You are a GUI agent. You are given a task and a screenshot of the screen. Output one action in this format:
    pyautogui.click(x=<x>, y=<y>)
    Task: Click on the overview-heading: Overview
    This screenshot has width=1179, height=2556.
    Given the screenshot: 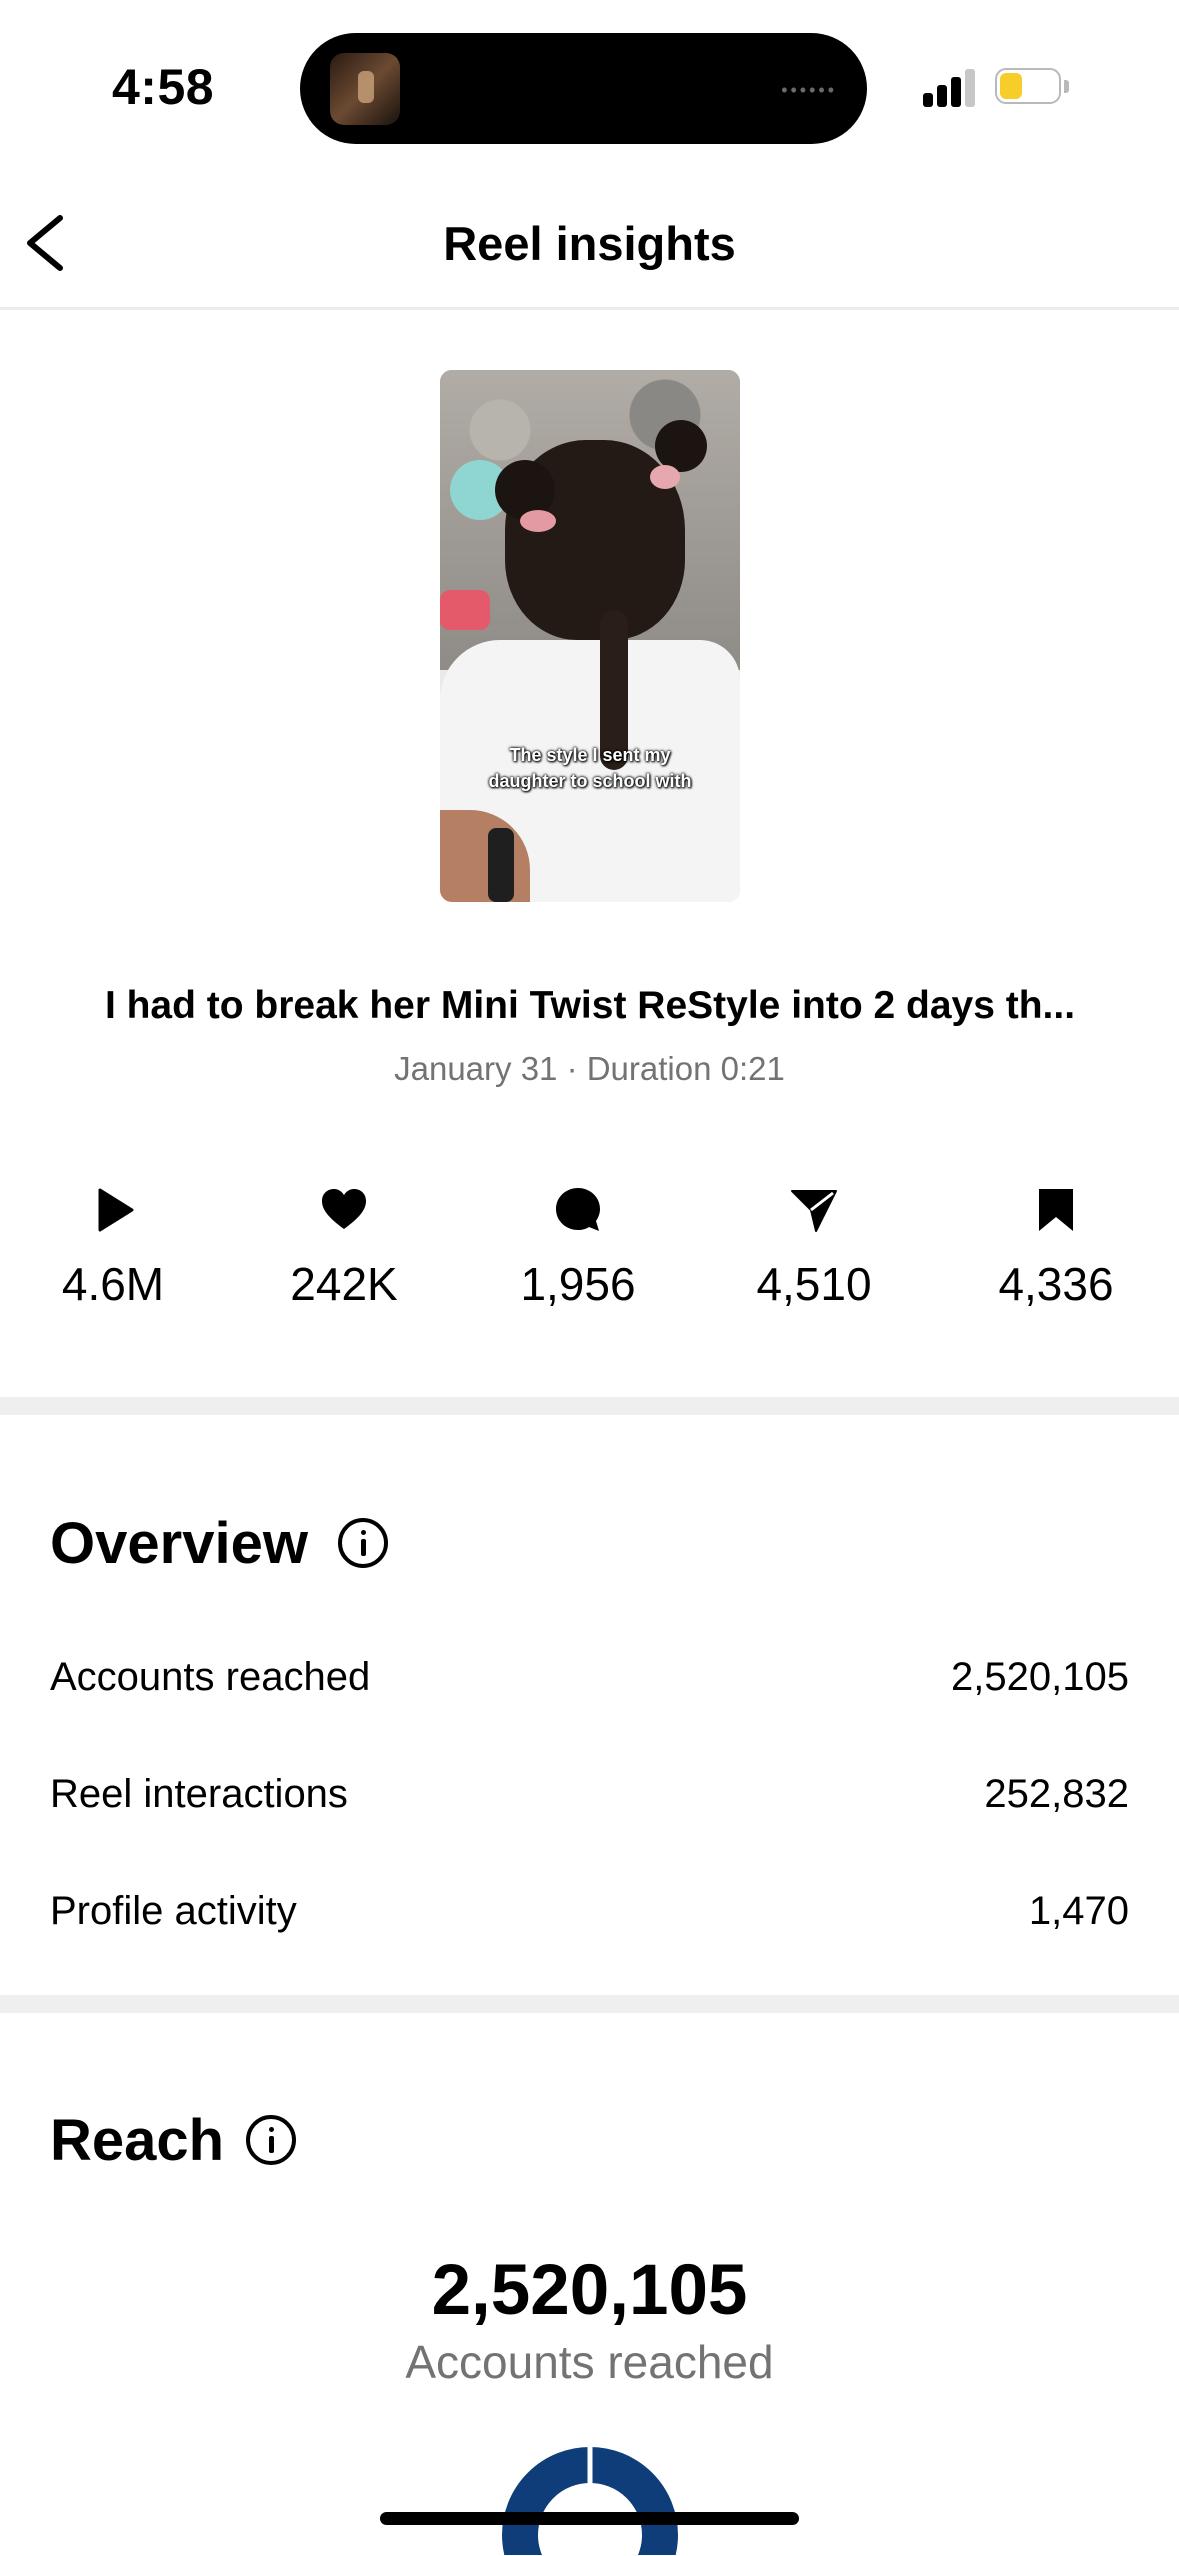 What is the action you would take?
    pyautogui.click(x=179, y=1543)
    